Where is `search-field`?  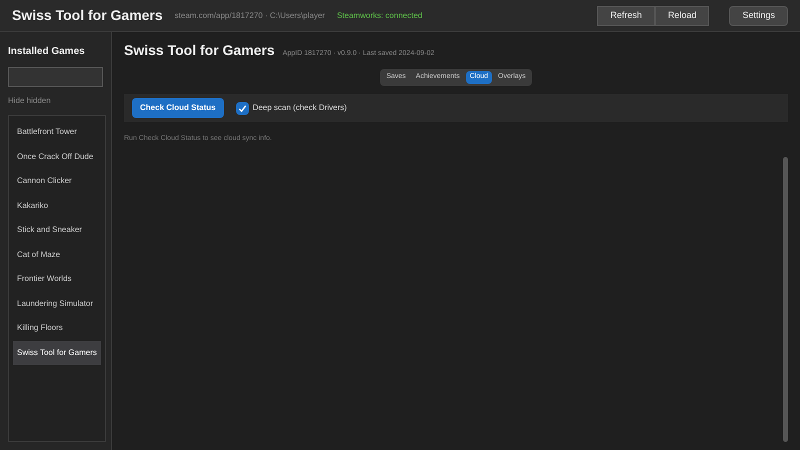
search-field is located at coordinates (55, 77).